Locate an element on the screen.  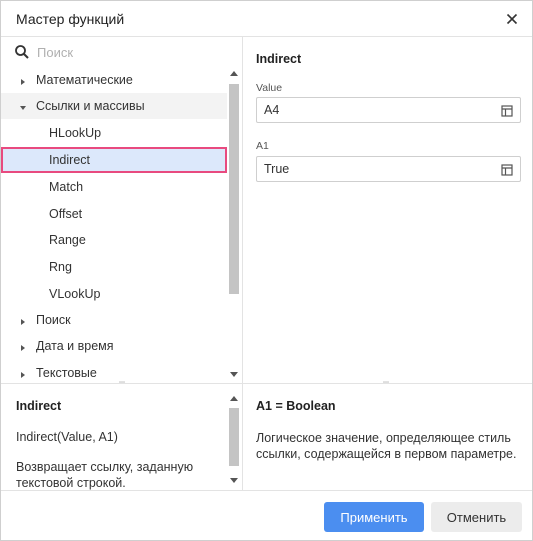
close-icon is located at coordinates (512, 19).